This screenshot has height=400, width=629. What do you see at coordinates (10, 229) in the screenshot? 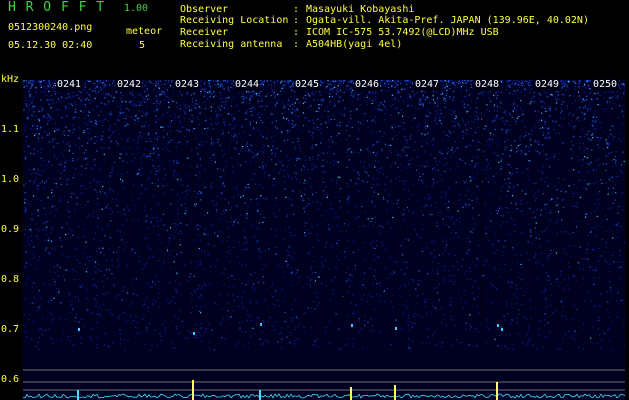
I see `y-tick: 0.9` at bounding box center [10, 229].